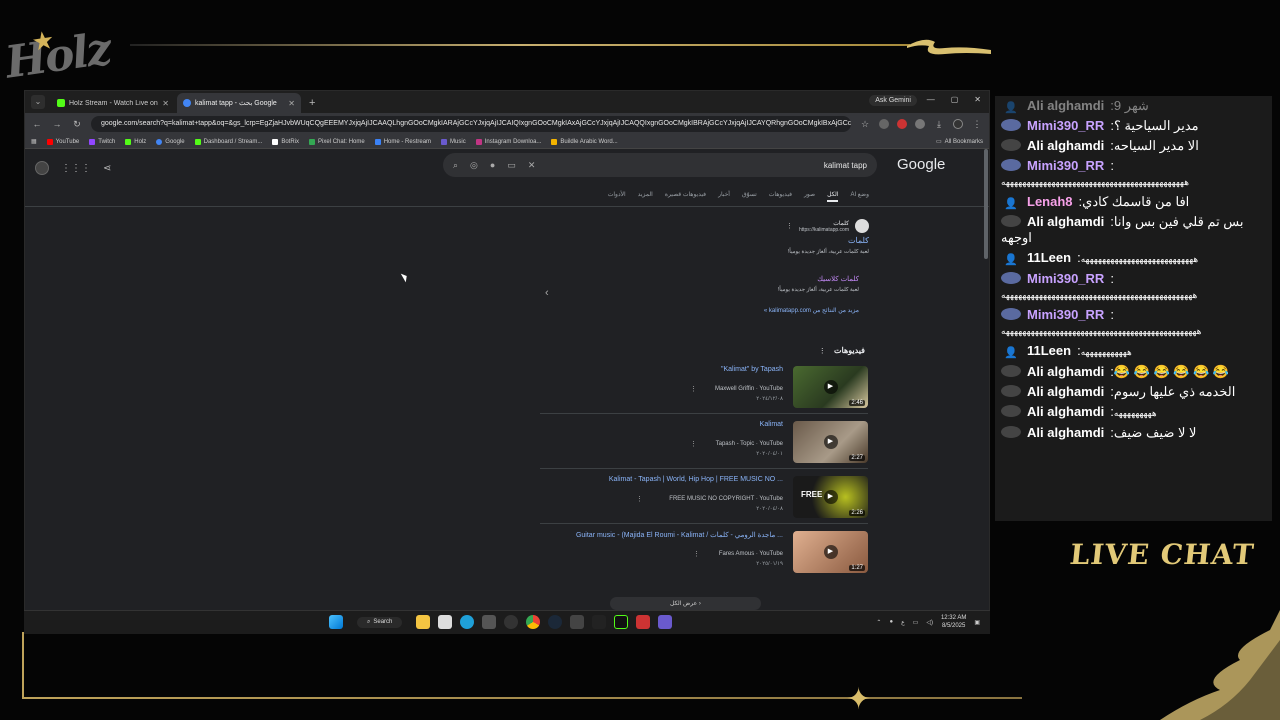 The height and width of the screenshot is (720, 1280). Describe the element at coordinates (830, 552) in the screenshot. I see `video-thumbnail: ▶ 1:27` at that location.